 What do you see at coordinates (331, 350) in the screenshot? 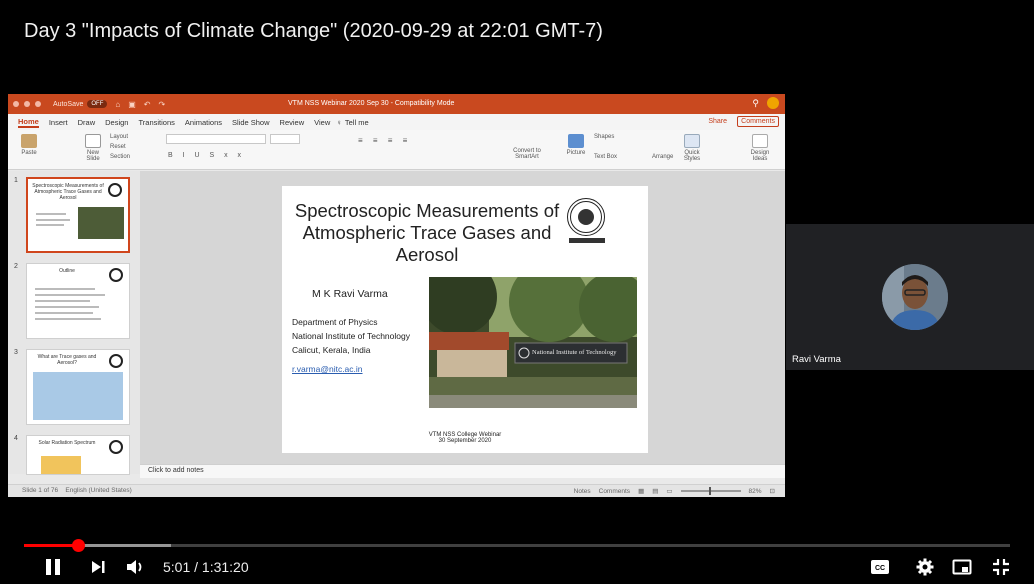
I see `slide-location: Calicut, Kerala, India` at bounding box center [331, 350].